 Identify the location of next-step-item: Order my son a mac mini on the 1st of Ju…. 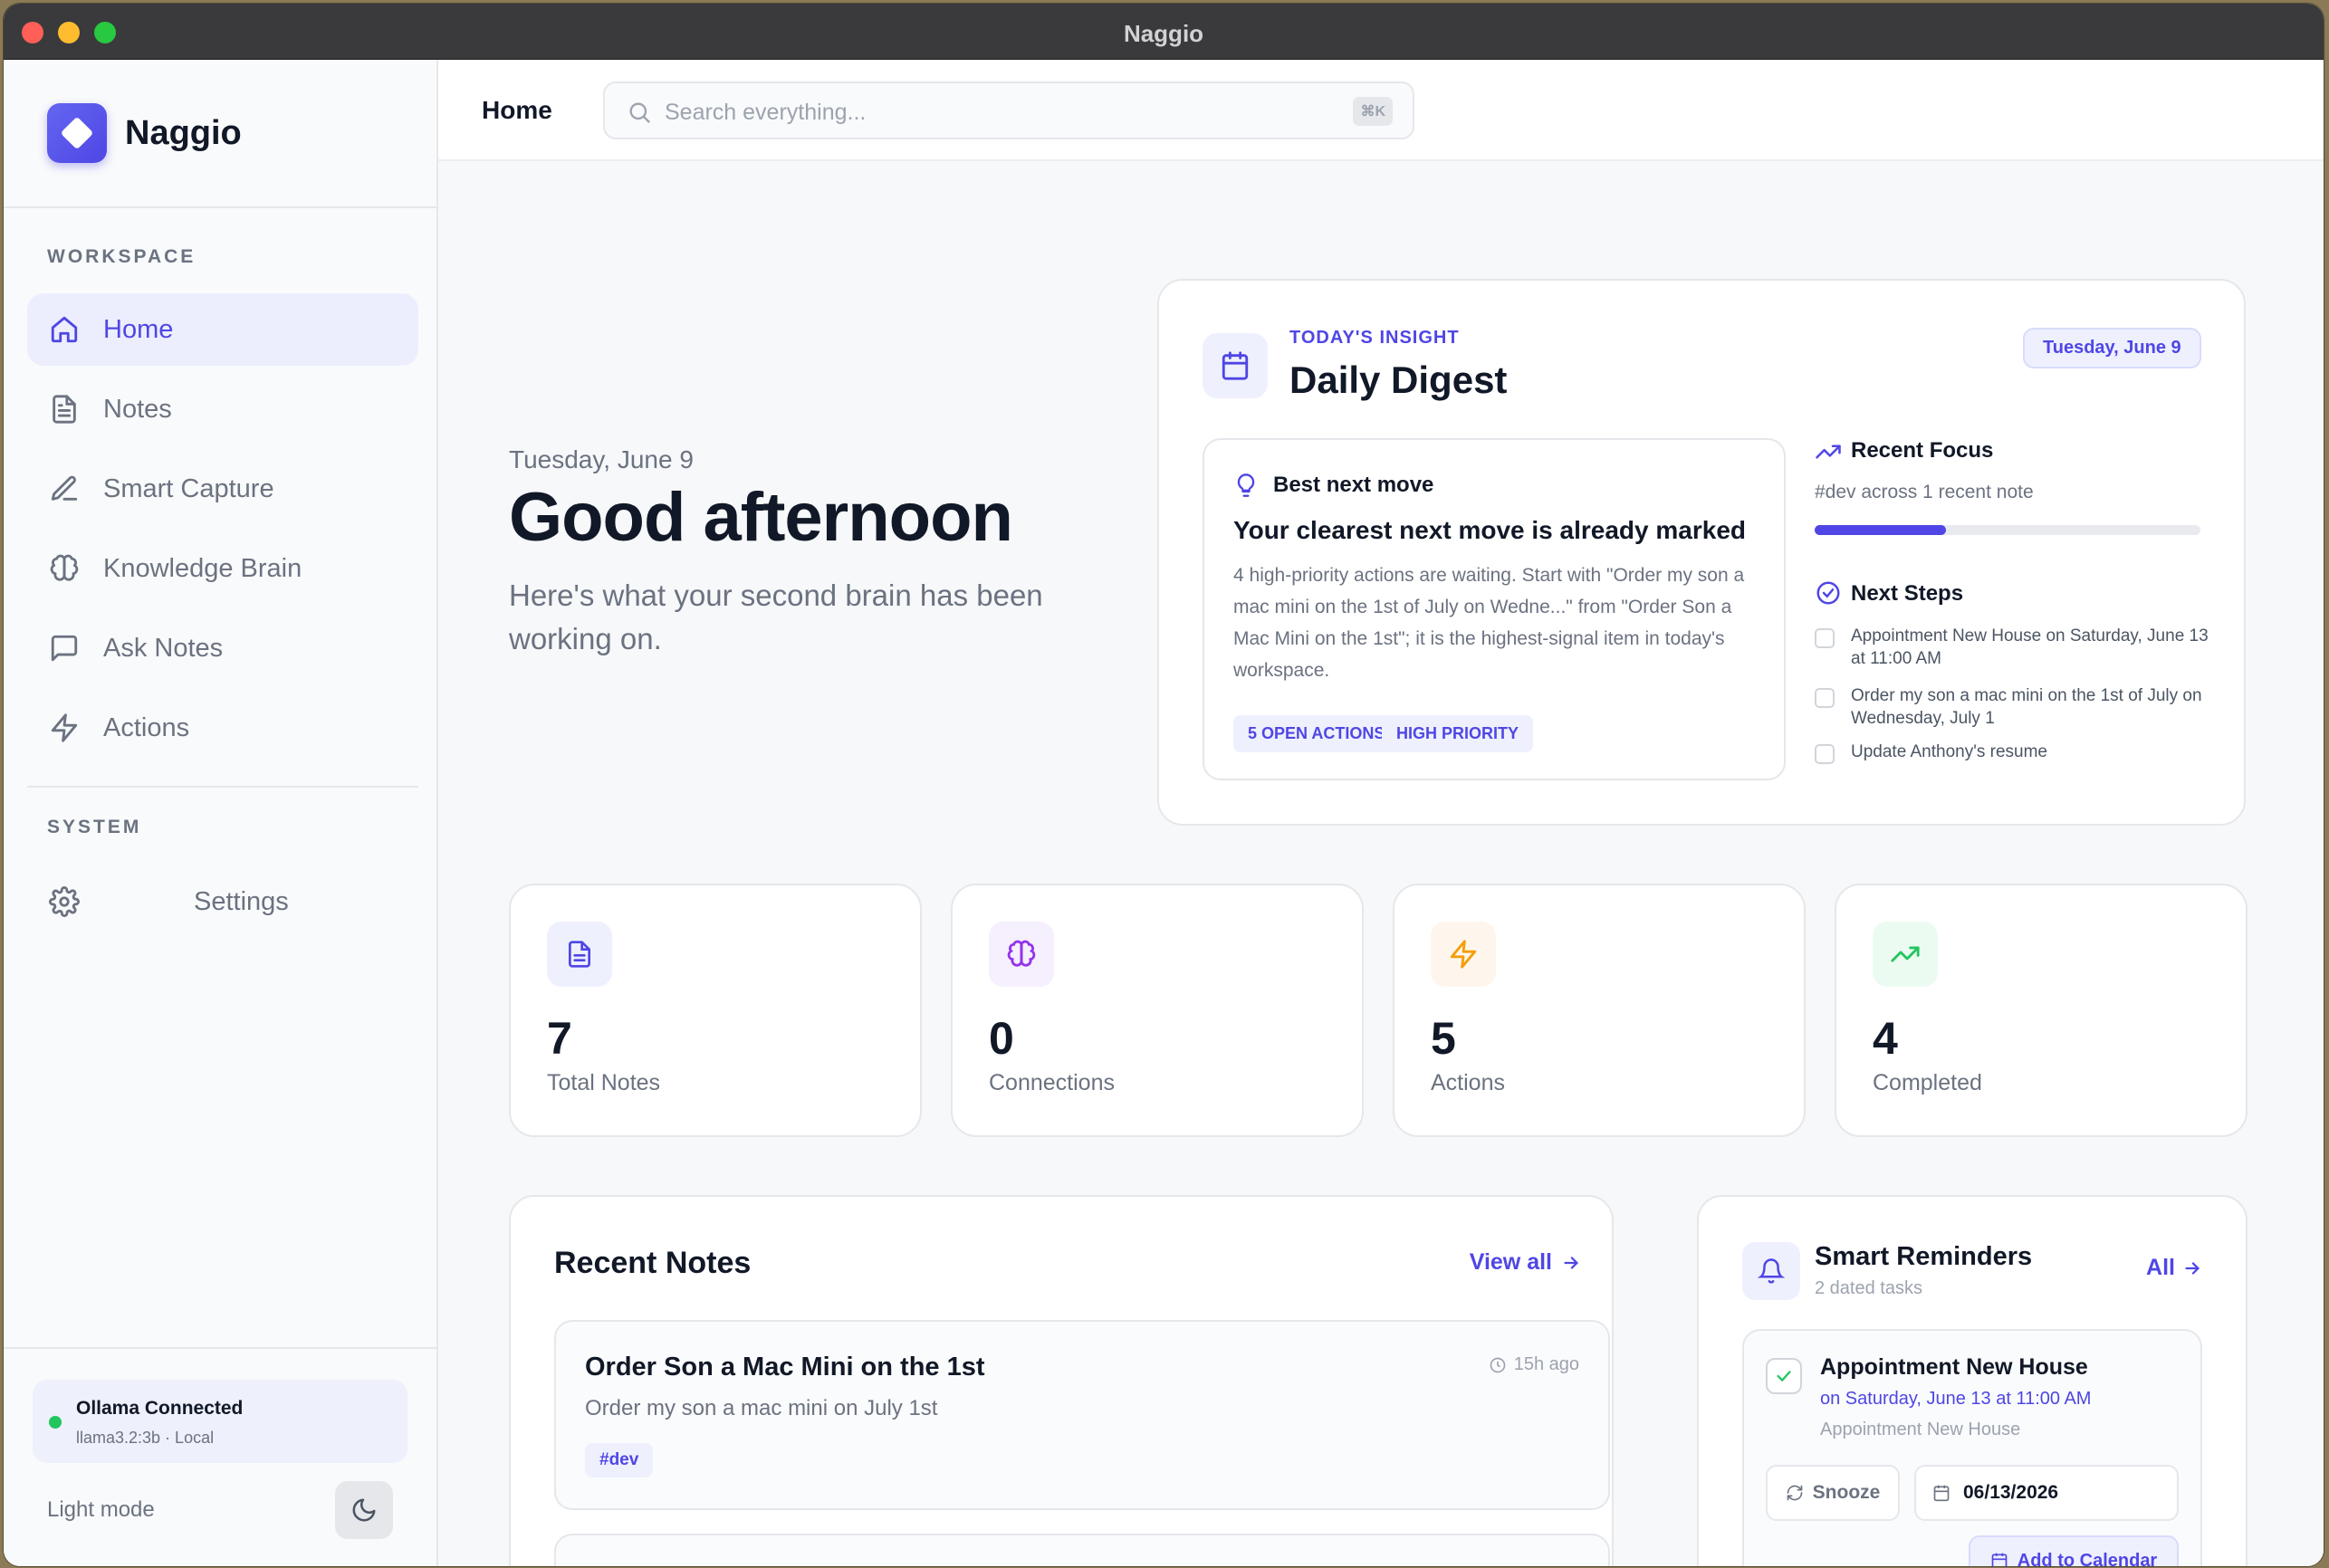
(2026, 707).